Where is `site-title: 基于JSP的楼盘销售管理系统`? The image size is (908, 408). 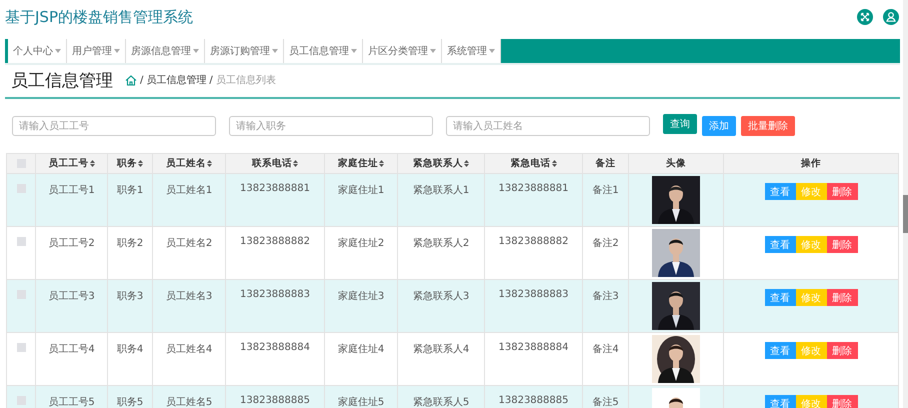 site-title: 基于JSP的楼盘销售管理系统 is located at coordinates (99, 17).